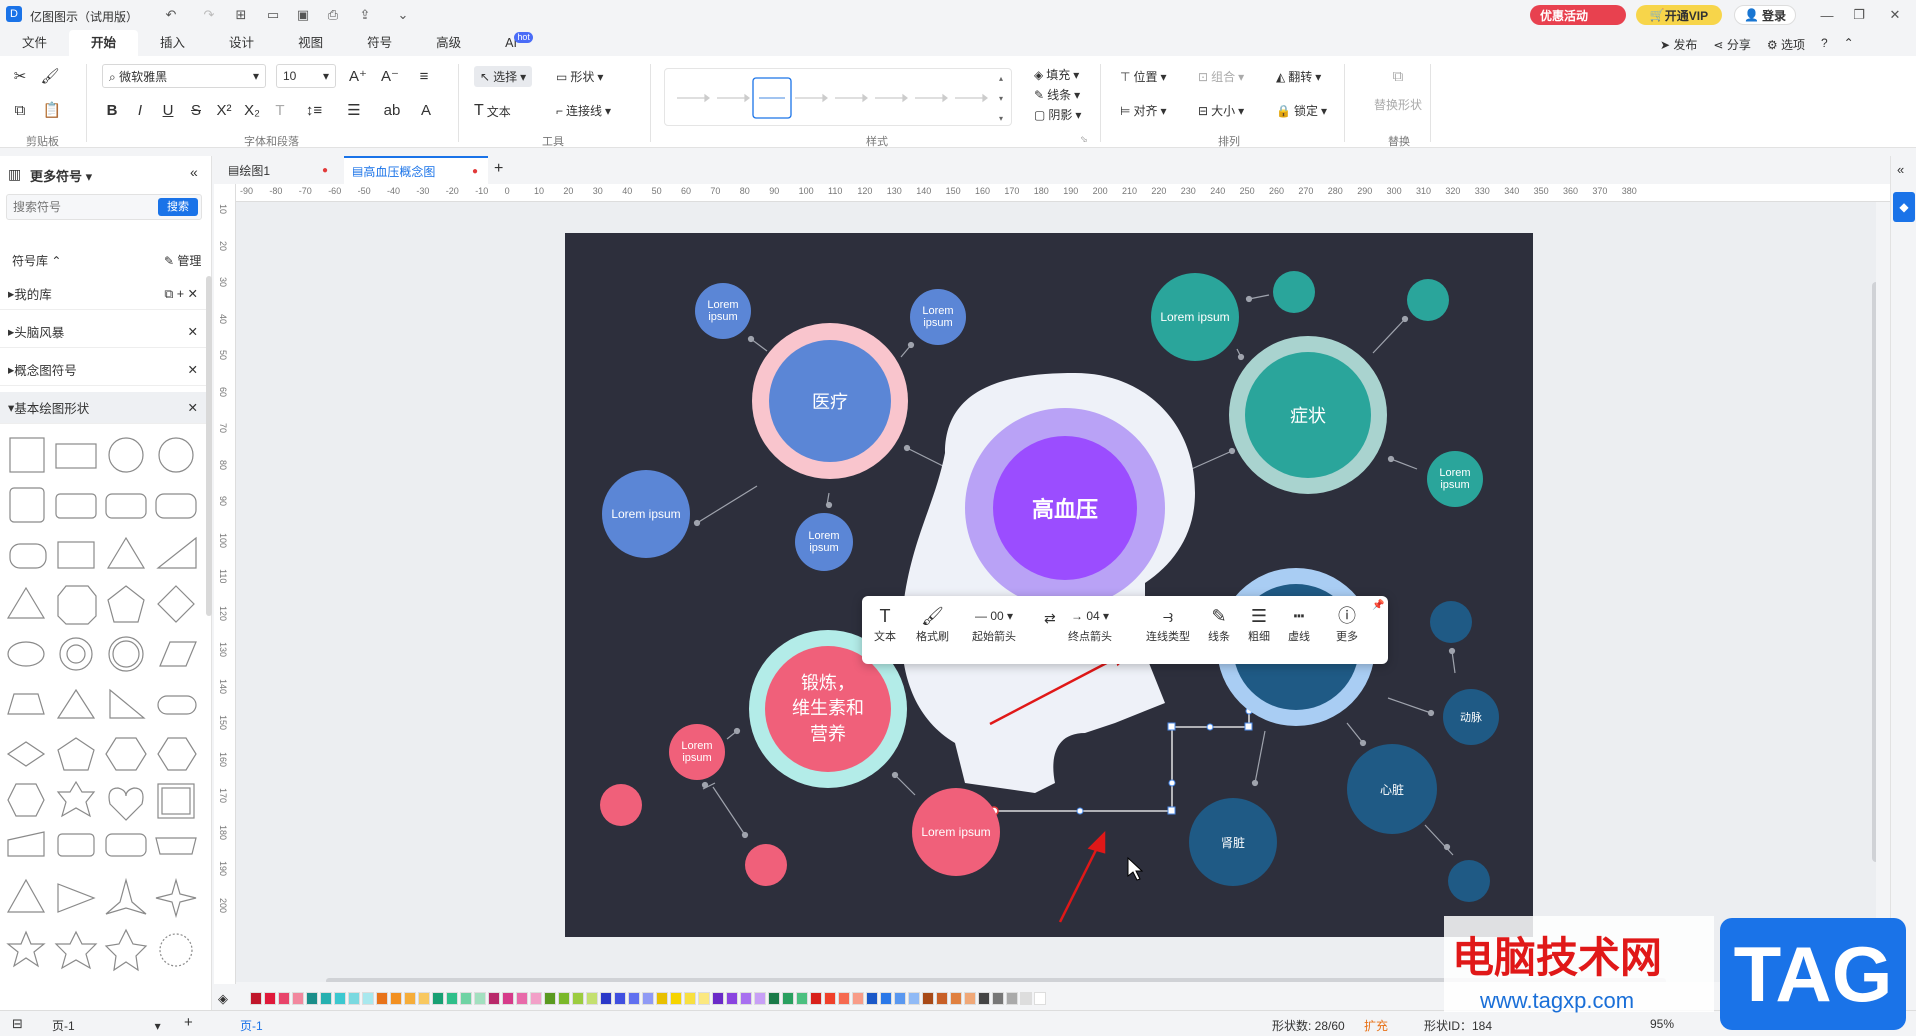  Describe the element at coordinates (1679, 15) in the screenshot. I see `vip-button: 🛒 开通VIP` at that location.